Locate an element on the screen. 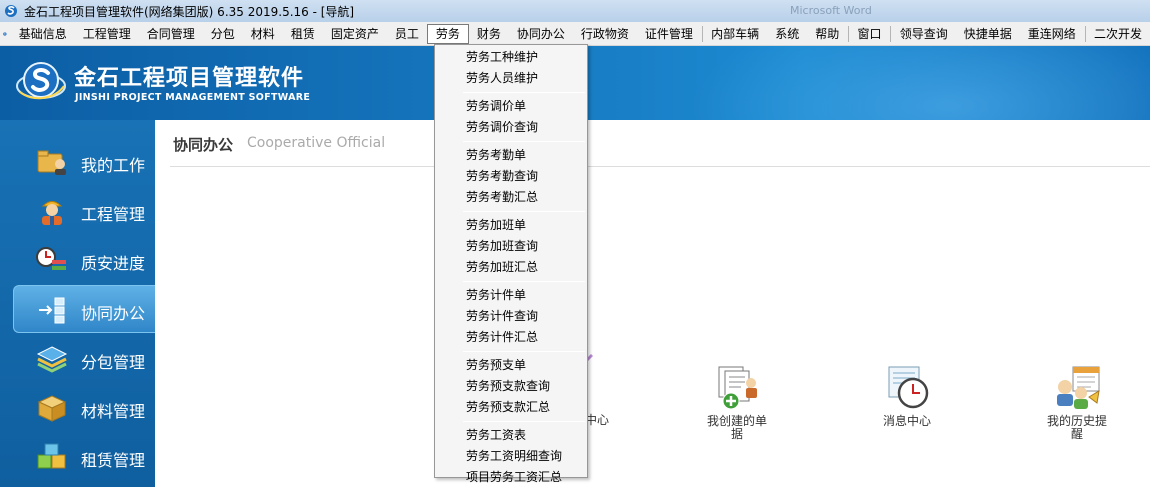 The width and height of the screenshot is (1150, 487). jinshi-logo-icon is located at coordinates (41, 81).